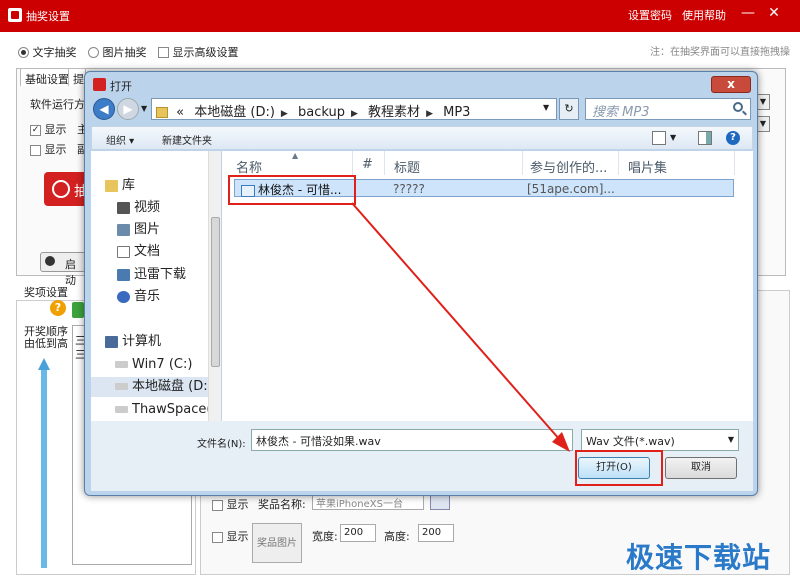 The width and height of the screenshot is (800, 583). What do you see at coordinates (150, 387) in the screenshot?
I see `nav-drive-d: 本地磁盘 (D:` at bounding box center [150, 387].